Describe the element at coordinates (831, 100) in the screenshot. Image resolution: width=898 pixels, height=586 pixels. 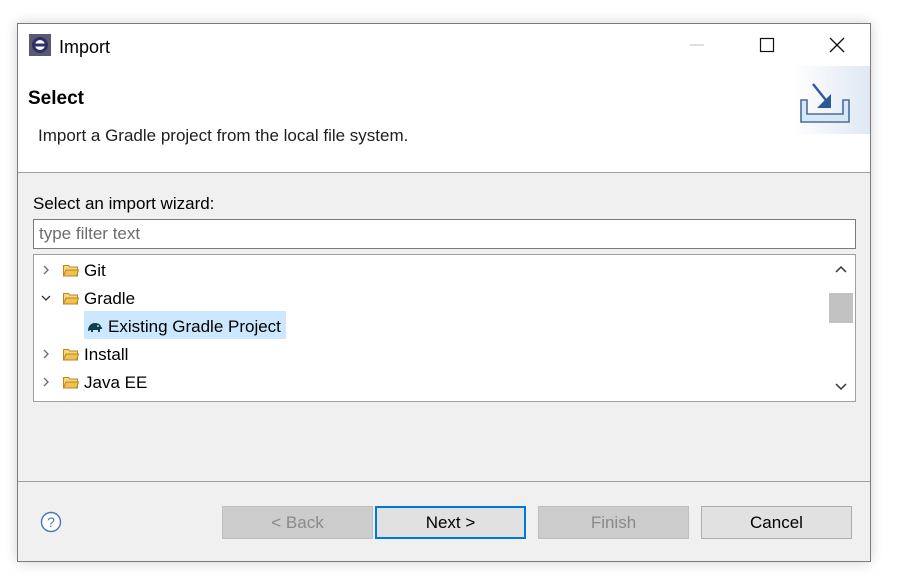
I see `import-wizard-icon` at that location.